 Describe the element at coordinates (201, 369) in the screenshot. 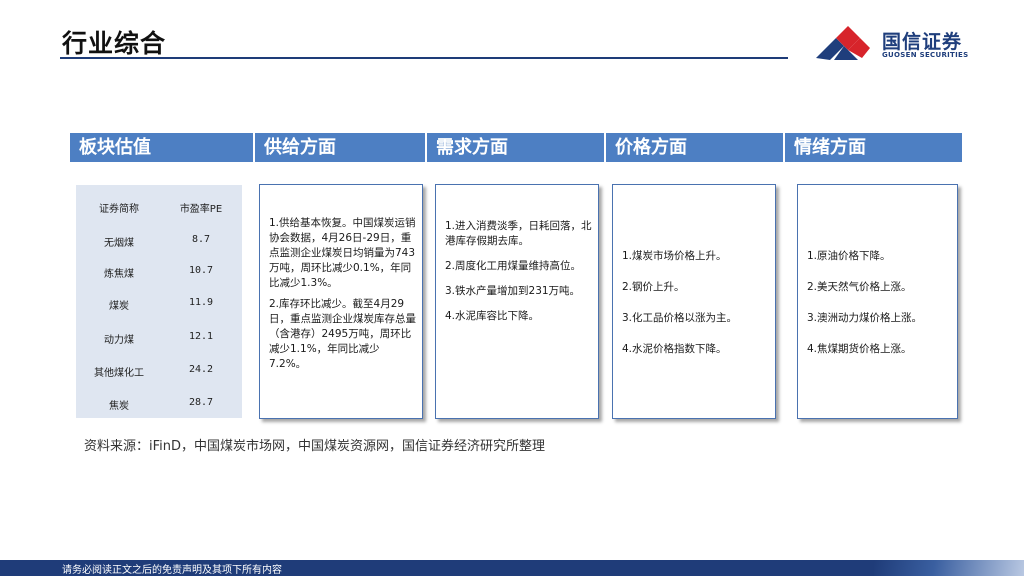

I see `pe-value: 24.2` at that location.